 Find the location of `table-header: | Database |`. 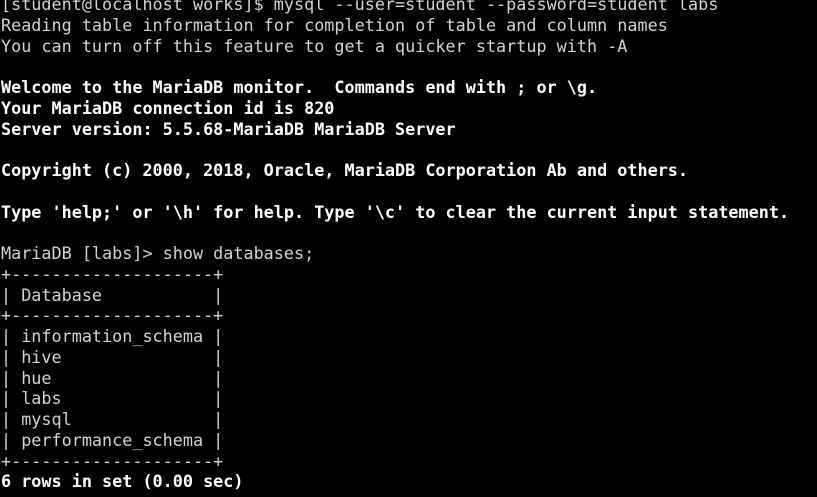

table-header: | Database | is located at coordinates (112, 294).